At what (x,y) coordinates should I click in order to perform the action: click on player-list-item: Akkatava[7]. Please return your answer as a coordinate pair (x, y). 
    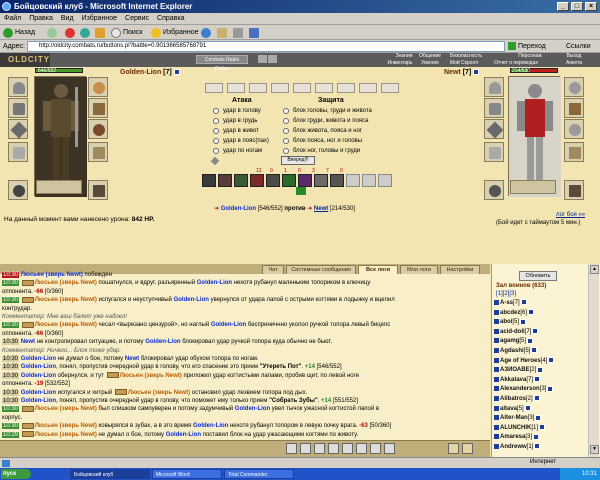
    Looking at the image, I should click on (540, 380).